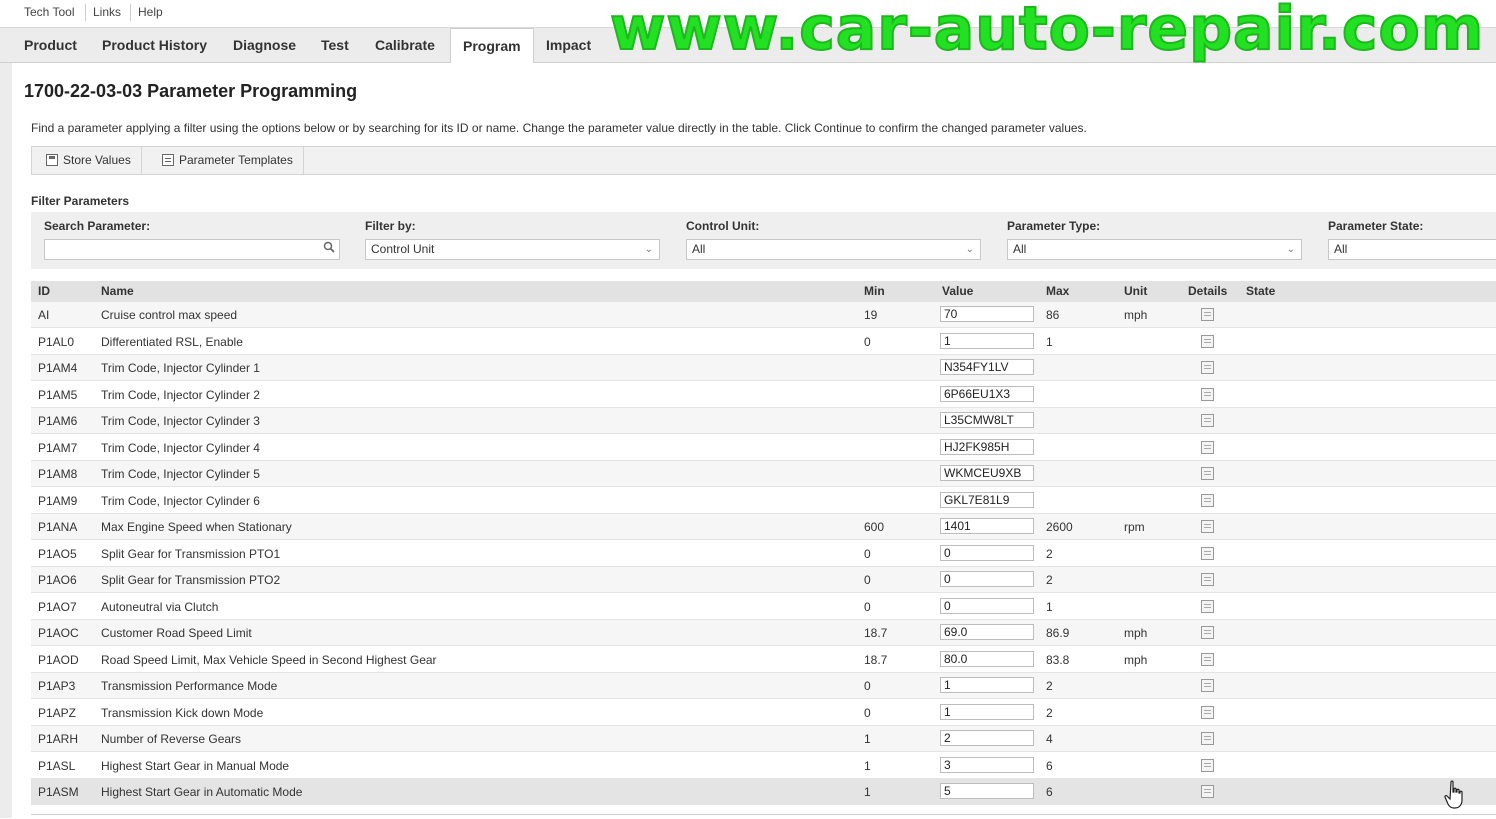 The height and width of the screenshot is (819, 1496). Describe the element at coordinates (58, 395) in the screenshot. I see `parameter-id: P1AM5` at that location.